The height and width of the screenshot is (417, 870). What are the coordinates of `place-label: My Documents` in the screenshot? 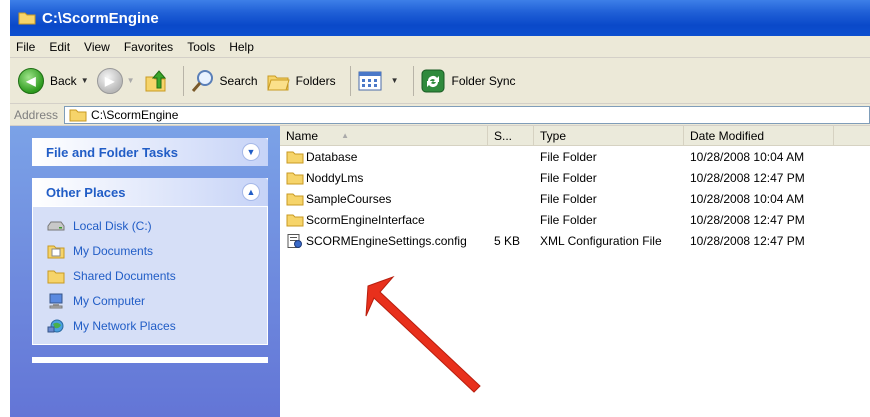 It's located at (113, 250).